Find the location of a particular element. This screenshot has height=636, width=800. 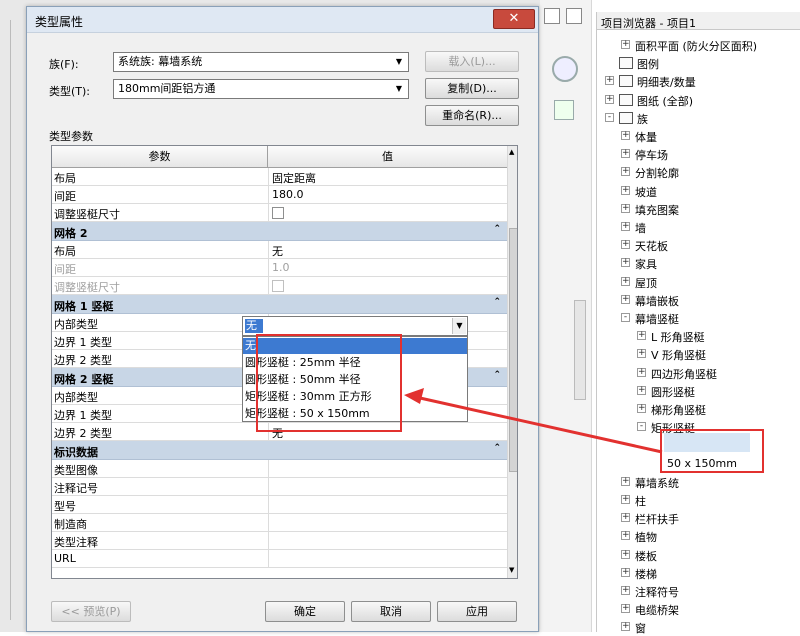

interior-type-select: 无 ▼ is located at coordinates (355, 326).